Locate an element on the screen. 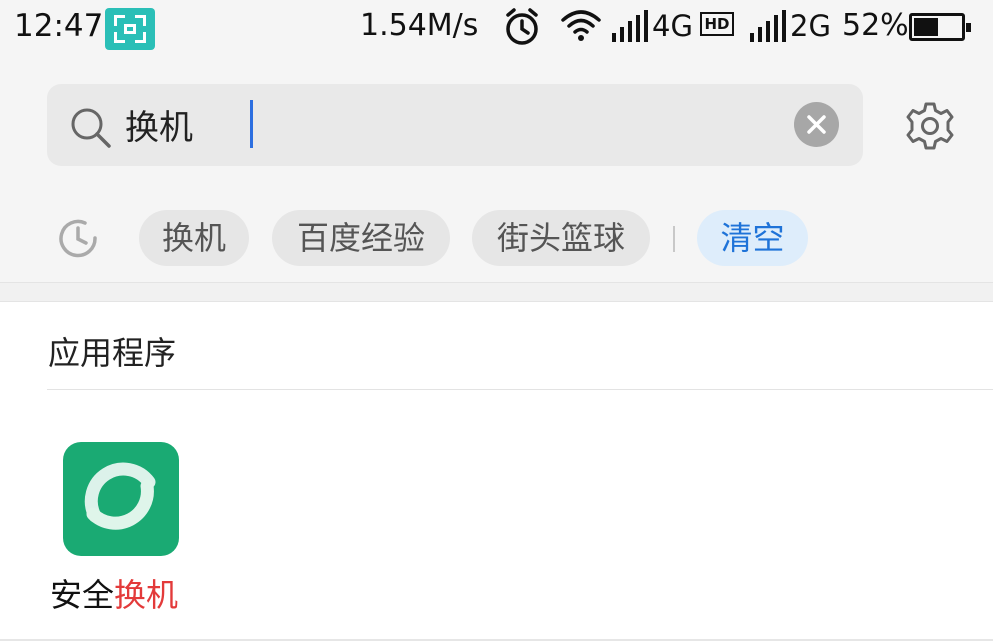  battery-fill is located at coordinates (926, 27).